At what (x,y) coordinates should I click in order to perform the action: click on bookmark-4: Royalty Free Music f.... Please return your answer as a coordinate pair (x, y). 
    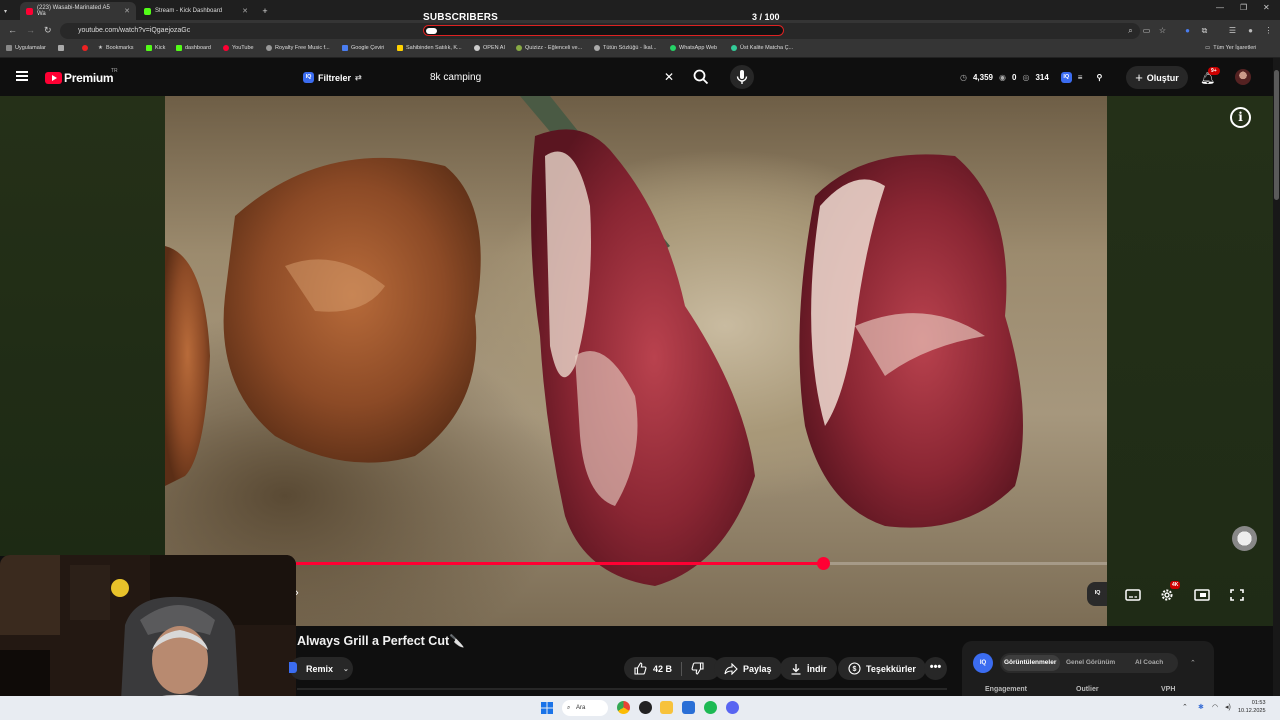
    Looking at the image, I should click on (298, 48).